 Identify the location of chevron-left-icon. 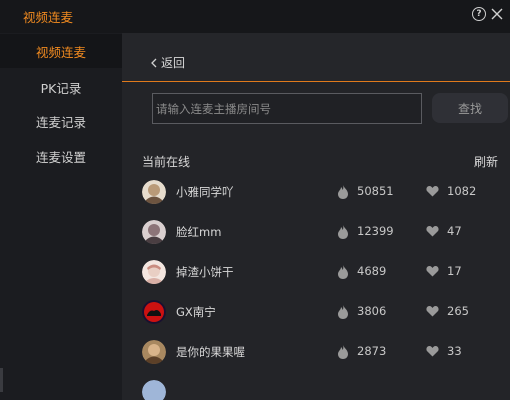
(154, 62).